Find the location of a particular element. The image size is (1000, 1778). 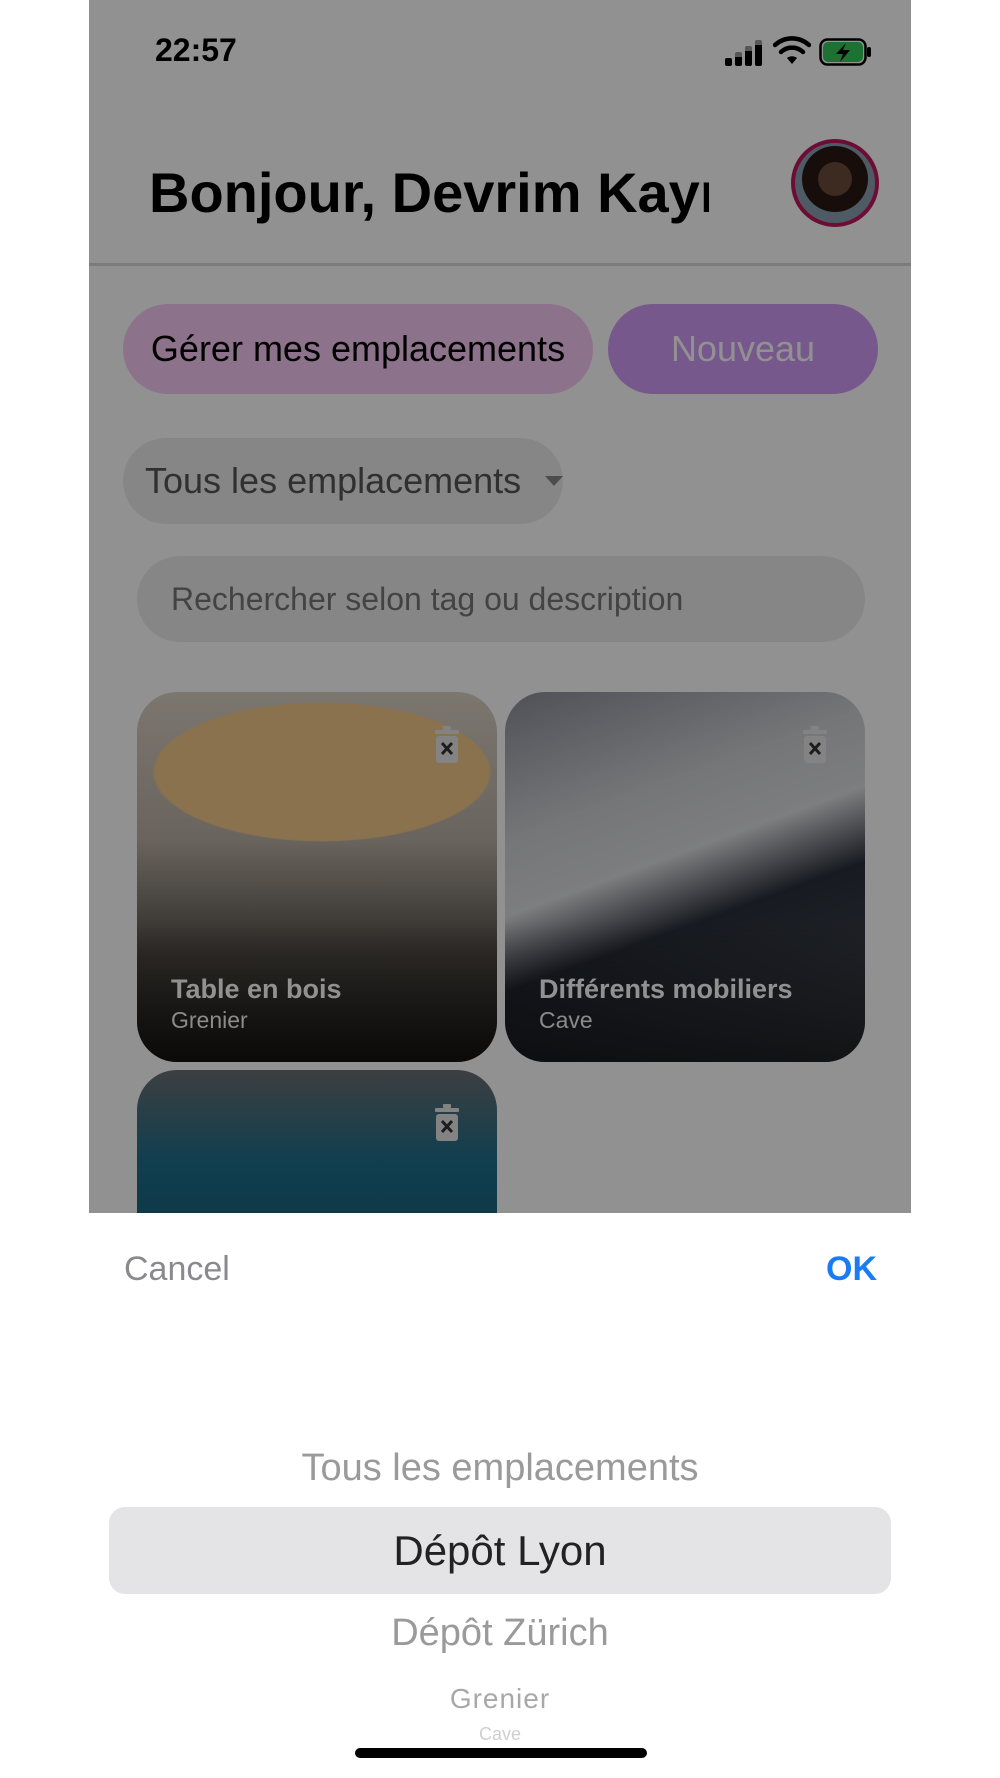

search-input is located at coordinates (501, 599).